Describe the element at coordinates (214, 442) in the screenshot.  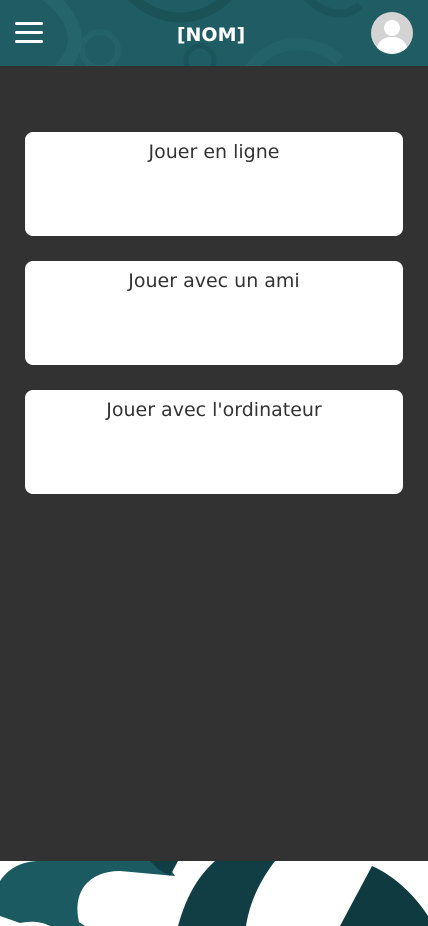
I see `play-with-computer-button: Jouer avec l'ordinateur` at that location.